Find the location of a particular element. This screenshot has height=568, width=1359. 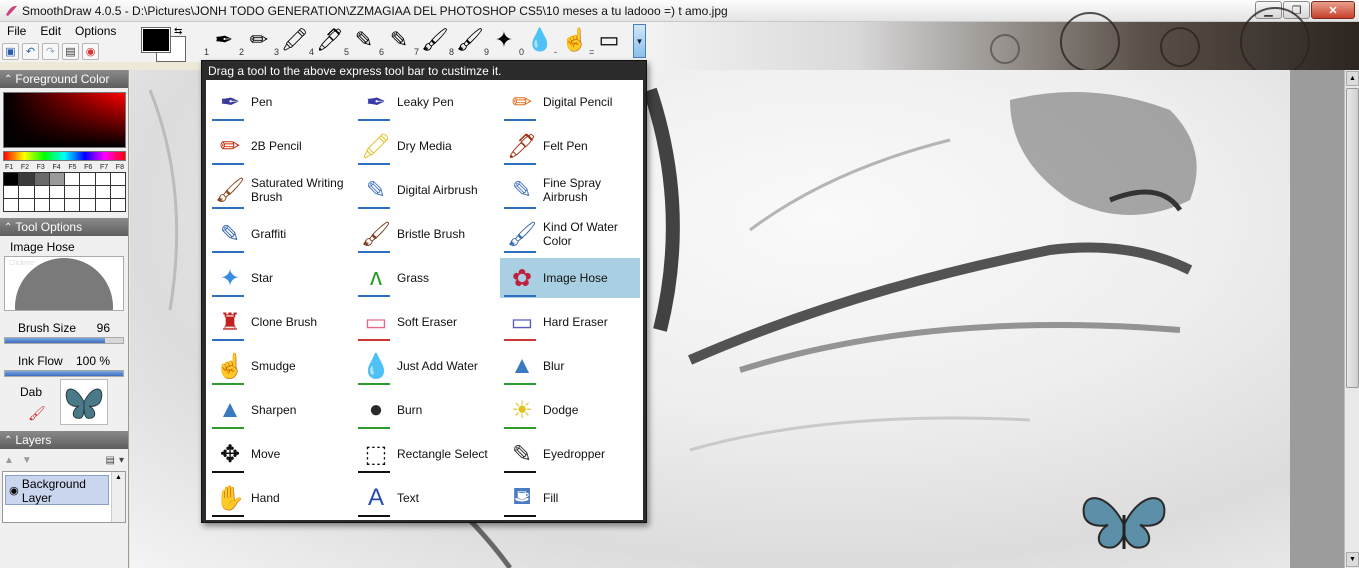

tool-pen: ✒ Pen is located at coordinates (278, 102).